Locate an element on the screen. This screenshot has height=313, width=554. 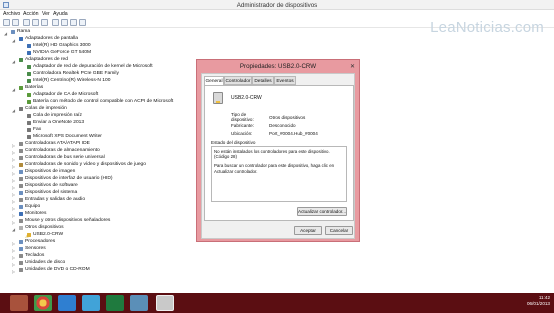
tab-detalles: Detalles is located at coordinates (263, 80).